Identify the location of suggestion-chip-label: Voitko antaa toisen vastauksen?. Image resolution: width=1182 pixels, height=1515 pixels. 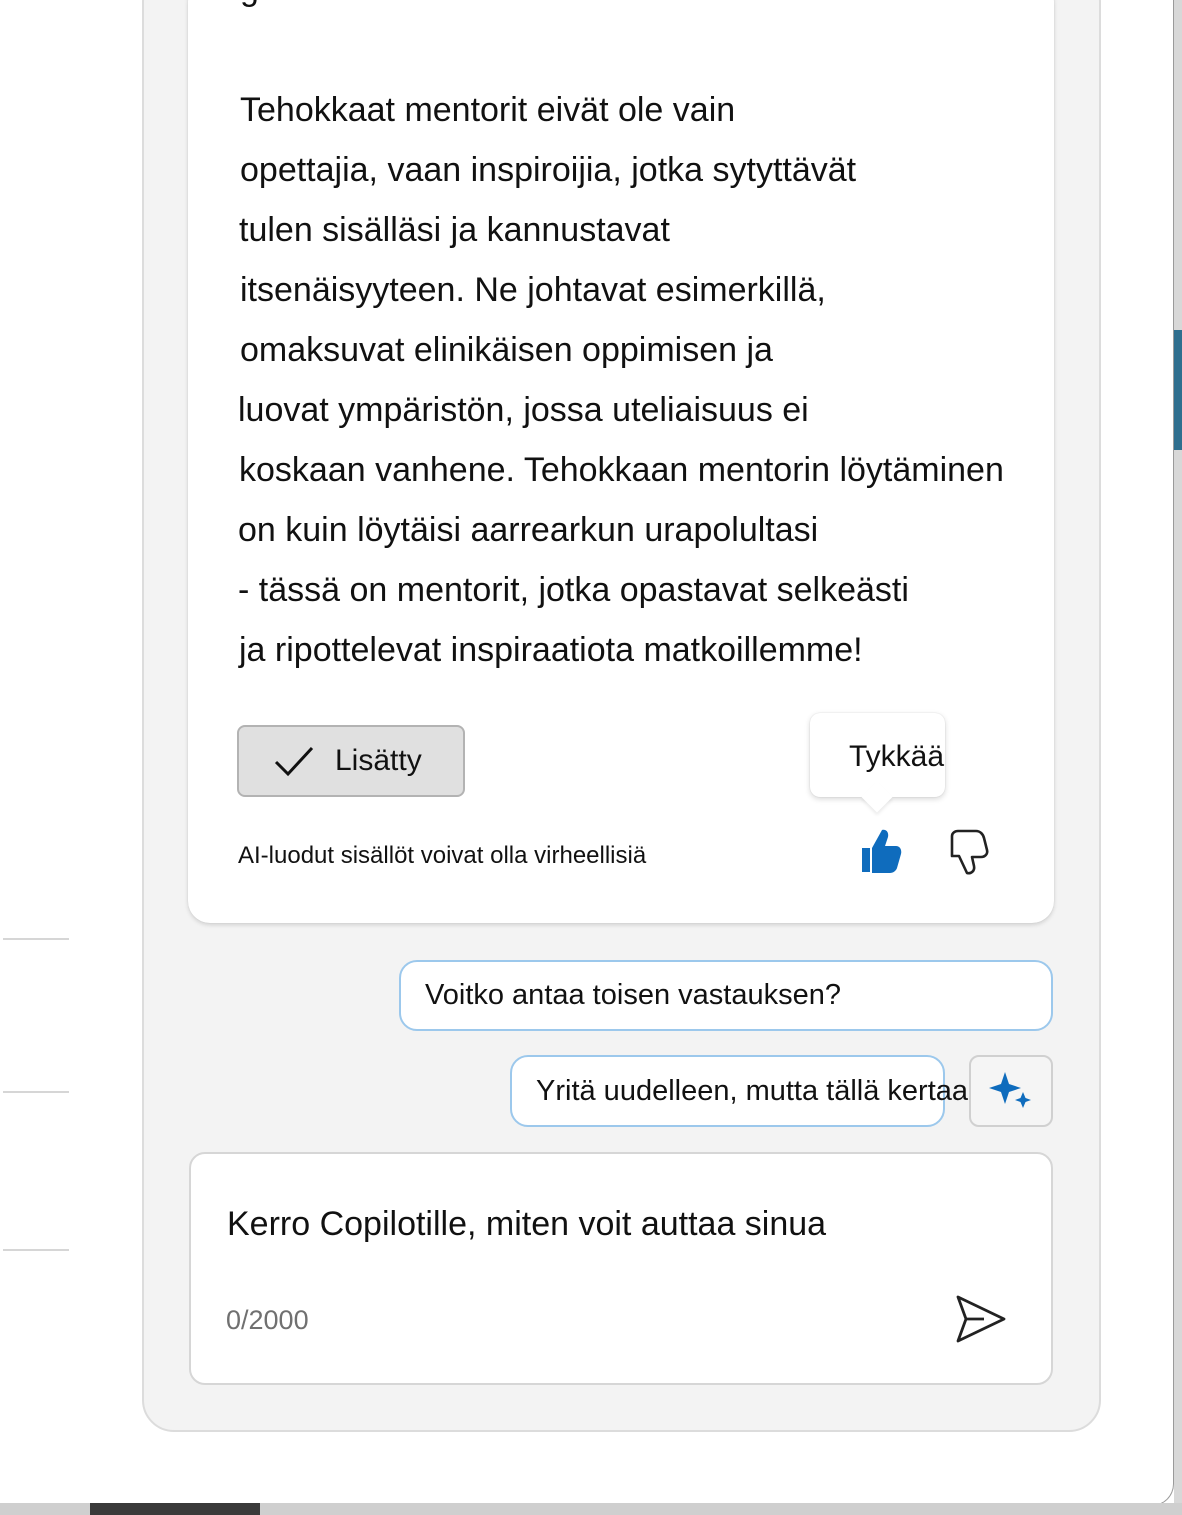
(633, 995).